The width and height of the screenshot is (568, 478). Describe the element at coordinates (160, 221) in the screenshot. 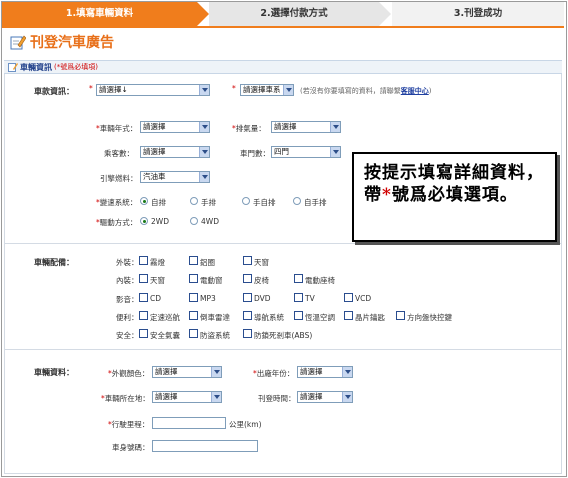

I see `radio-label: 2WD` at that location.